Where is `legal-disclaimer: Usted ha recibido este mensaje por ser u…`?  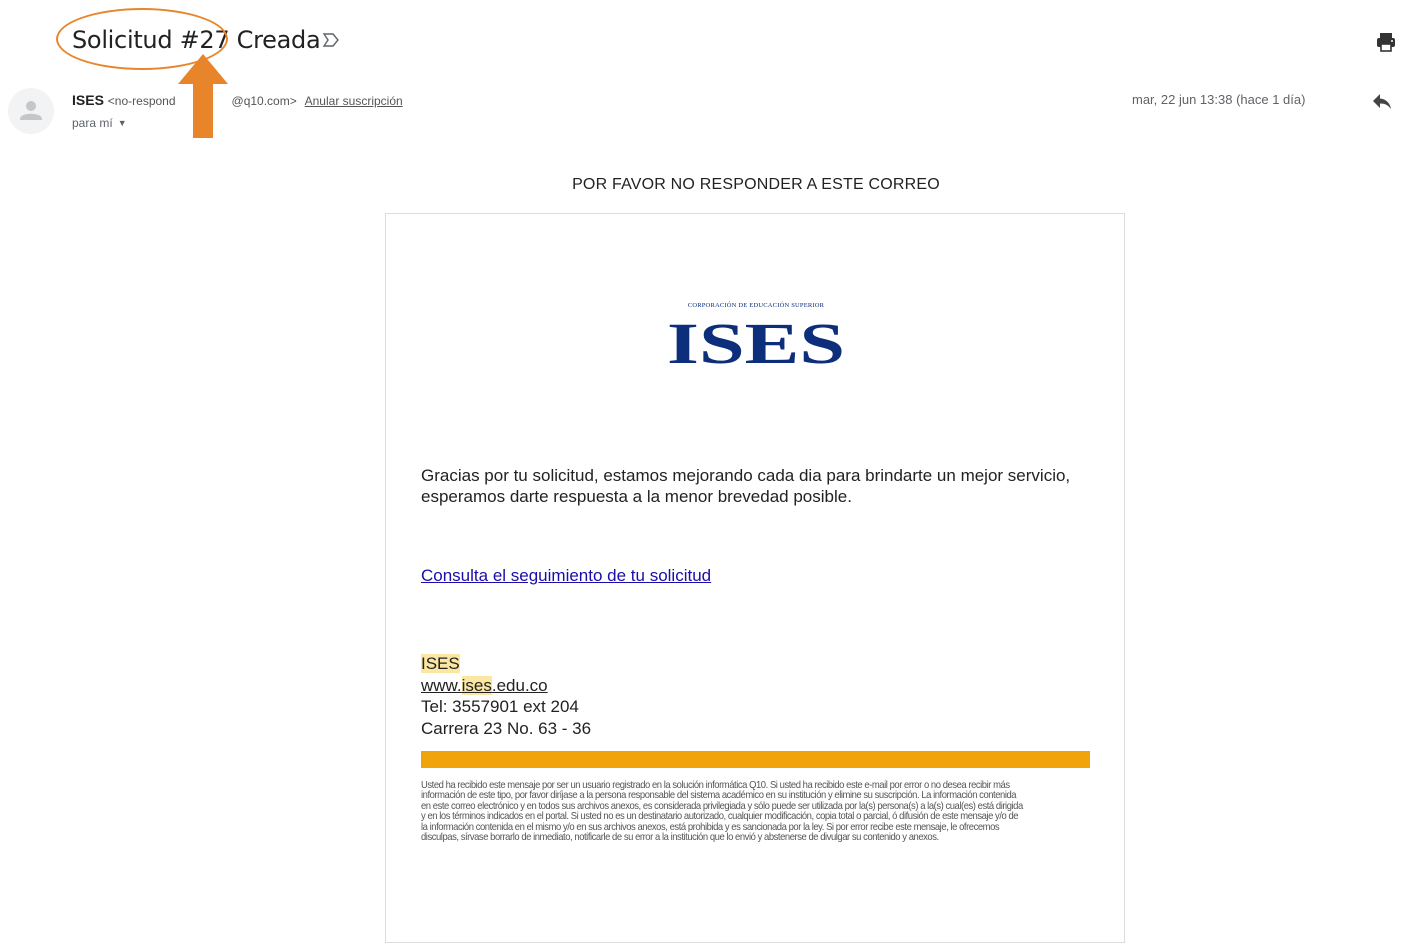
legal-disclaimer: Usted ha recibido este mensaje por ser u… is located at coordinates (722, 811).